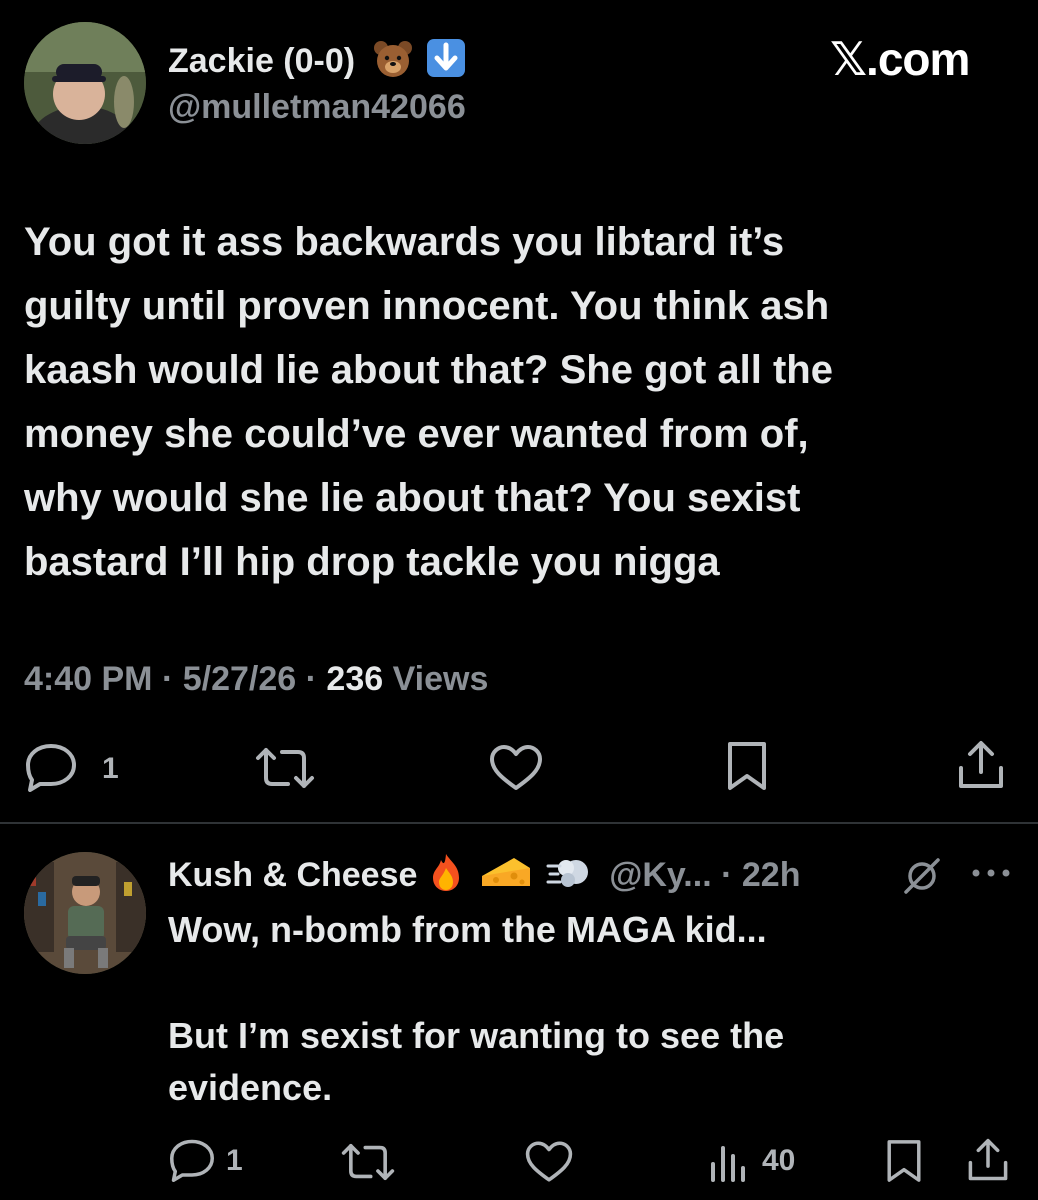 This screenshot has height=1200, width=1038. Describe the element at coordinates (192, 1160) in the screenshot. I see `reply-reply-icon` at that location.